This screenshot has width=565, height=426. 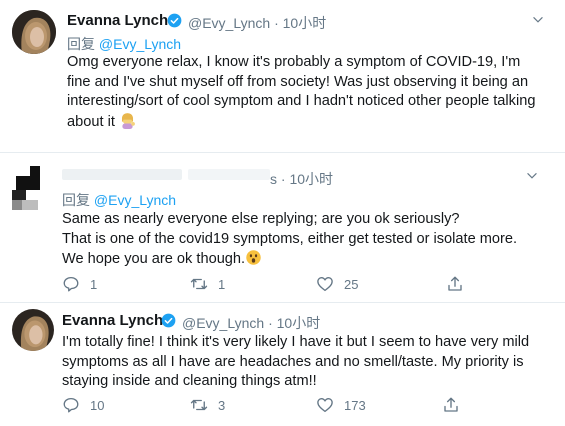 What do you see at coordinates (222, 284) in the screenshot?
I see `retweet-count: 1` at bounding box center [222, 284].